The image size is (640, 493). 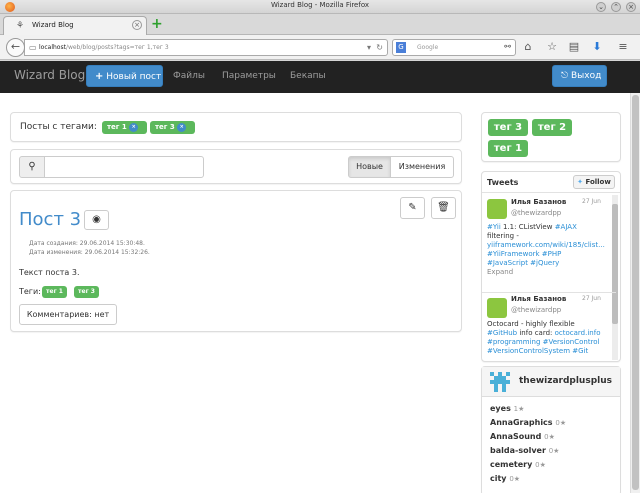 I want to click on scrollbar-thumb, so click(x=635, y=292).